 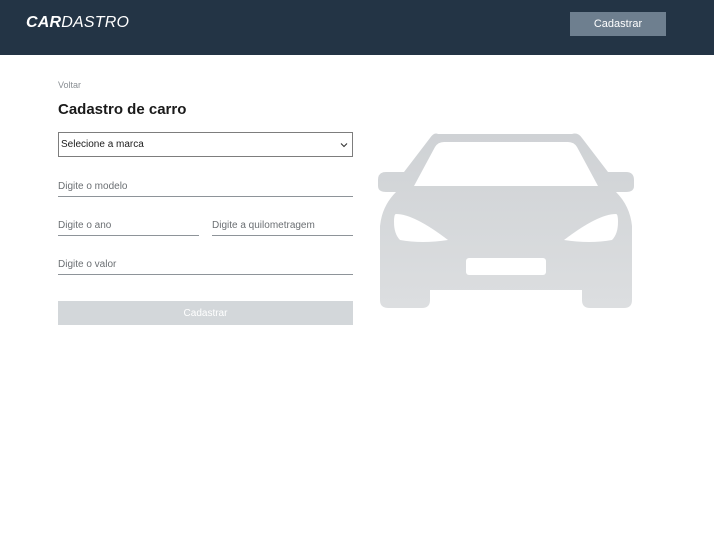 I want to click on mileage-input, so click(x=282, y=226).